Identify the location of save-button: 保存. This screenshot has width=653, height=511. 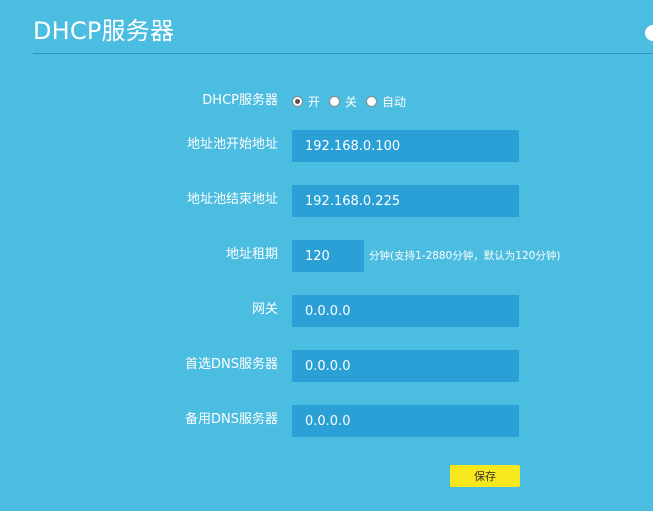
(485, 476).